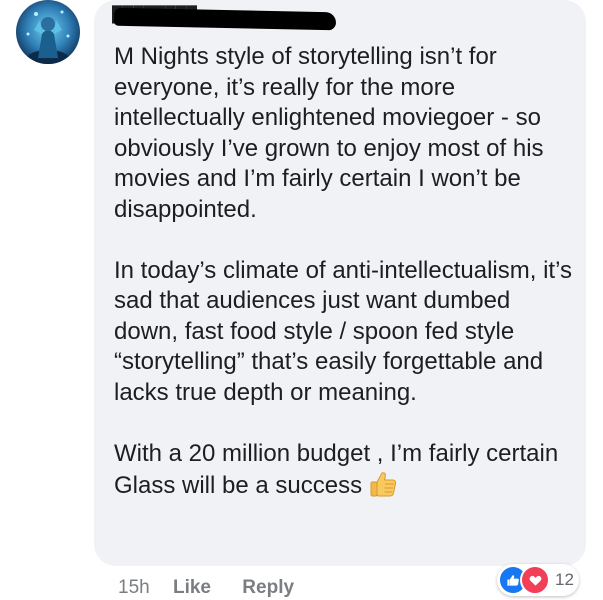 The image size is (603, 600). Describe the element at coordinates (564, 579) in the screenshot. I see `reaction-count: 12` at that location.